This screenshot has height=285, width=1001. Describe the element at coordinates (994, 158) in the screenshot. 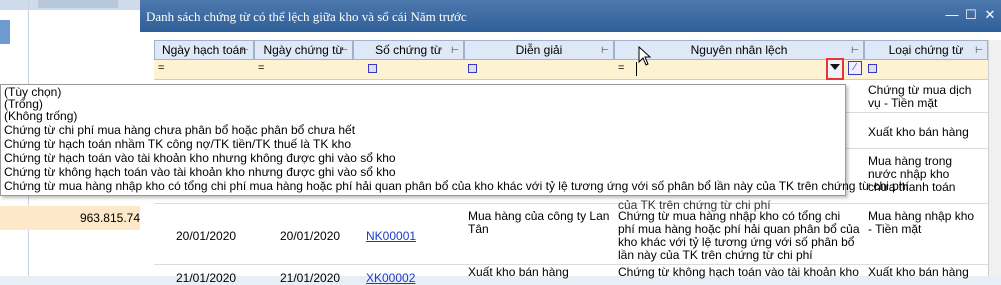

I see `vertical-scrollbar` at that location.